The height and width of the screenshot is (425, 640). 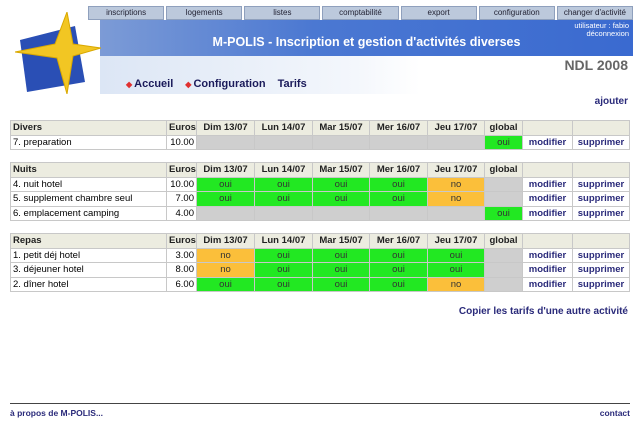 What do you see at coordinates (225, 84) in the screenshot?
I see `breadcrumb-configuration: ◆ Configuration` at bounding box center [225, 84].